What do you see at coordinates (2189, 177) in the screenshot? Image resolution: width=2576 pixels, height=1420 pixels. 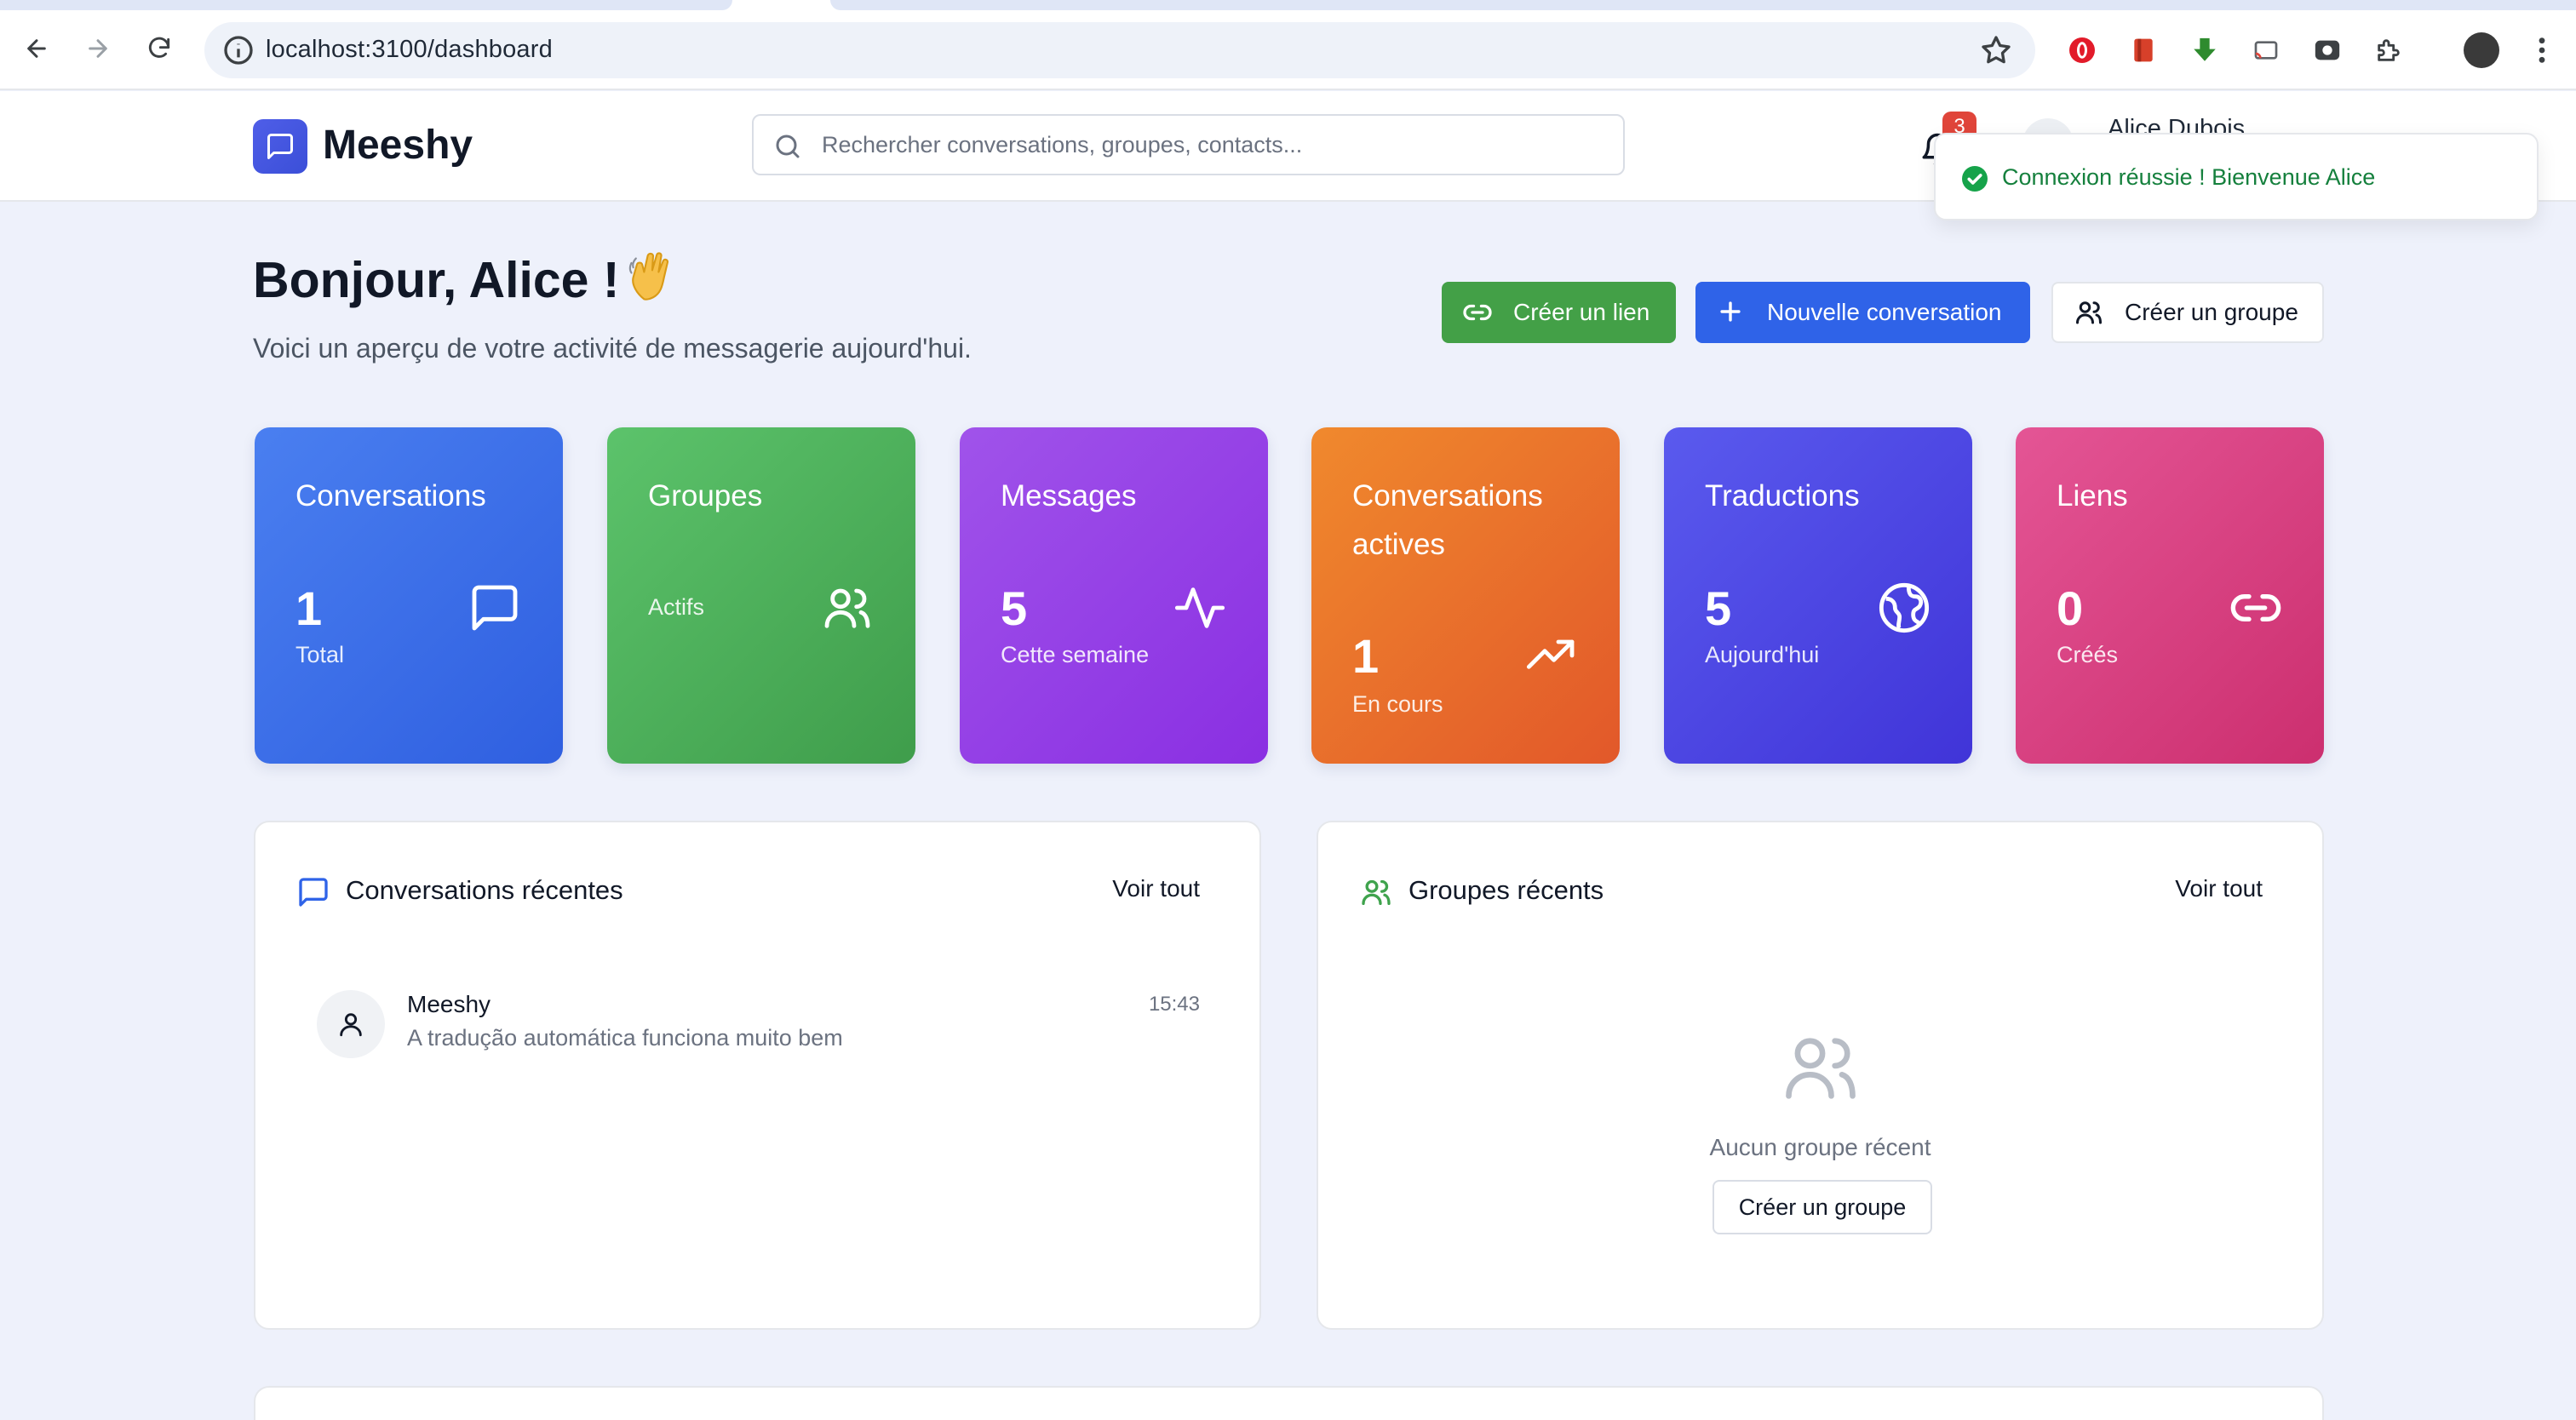 I see `toast-message: Connexion réussie ! Bienvenue Alice` at bounding box center [2189, 177].